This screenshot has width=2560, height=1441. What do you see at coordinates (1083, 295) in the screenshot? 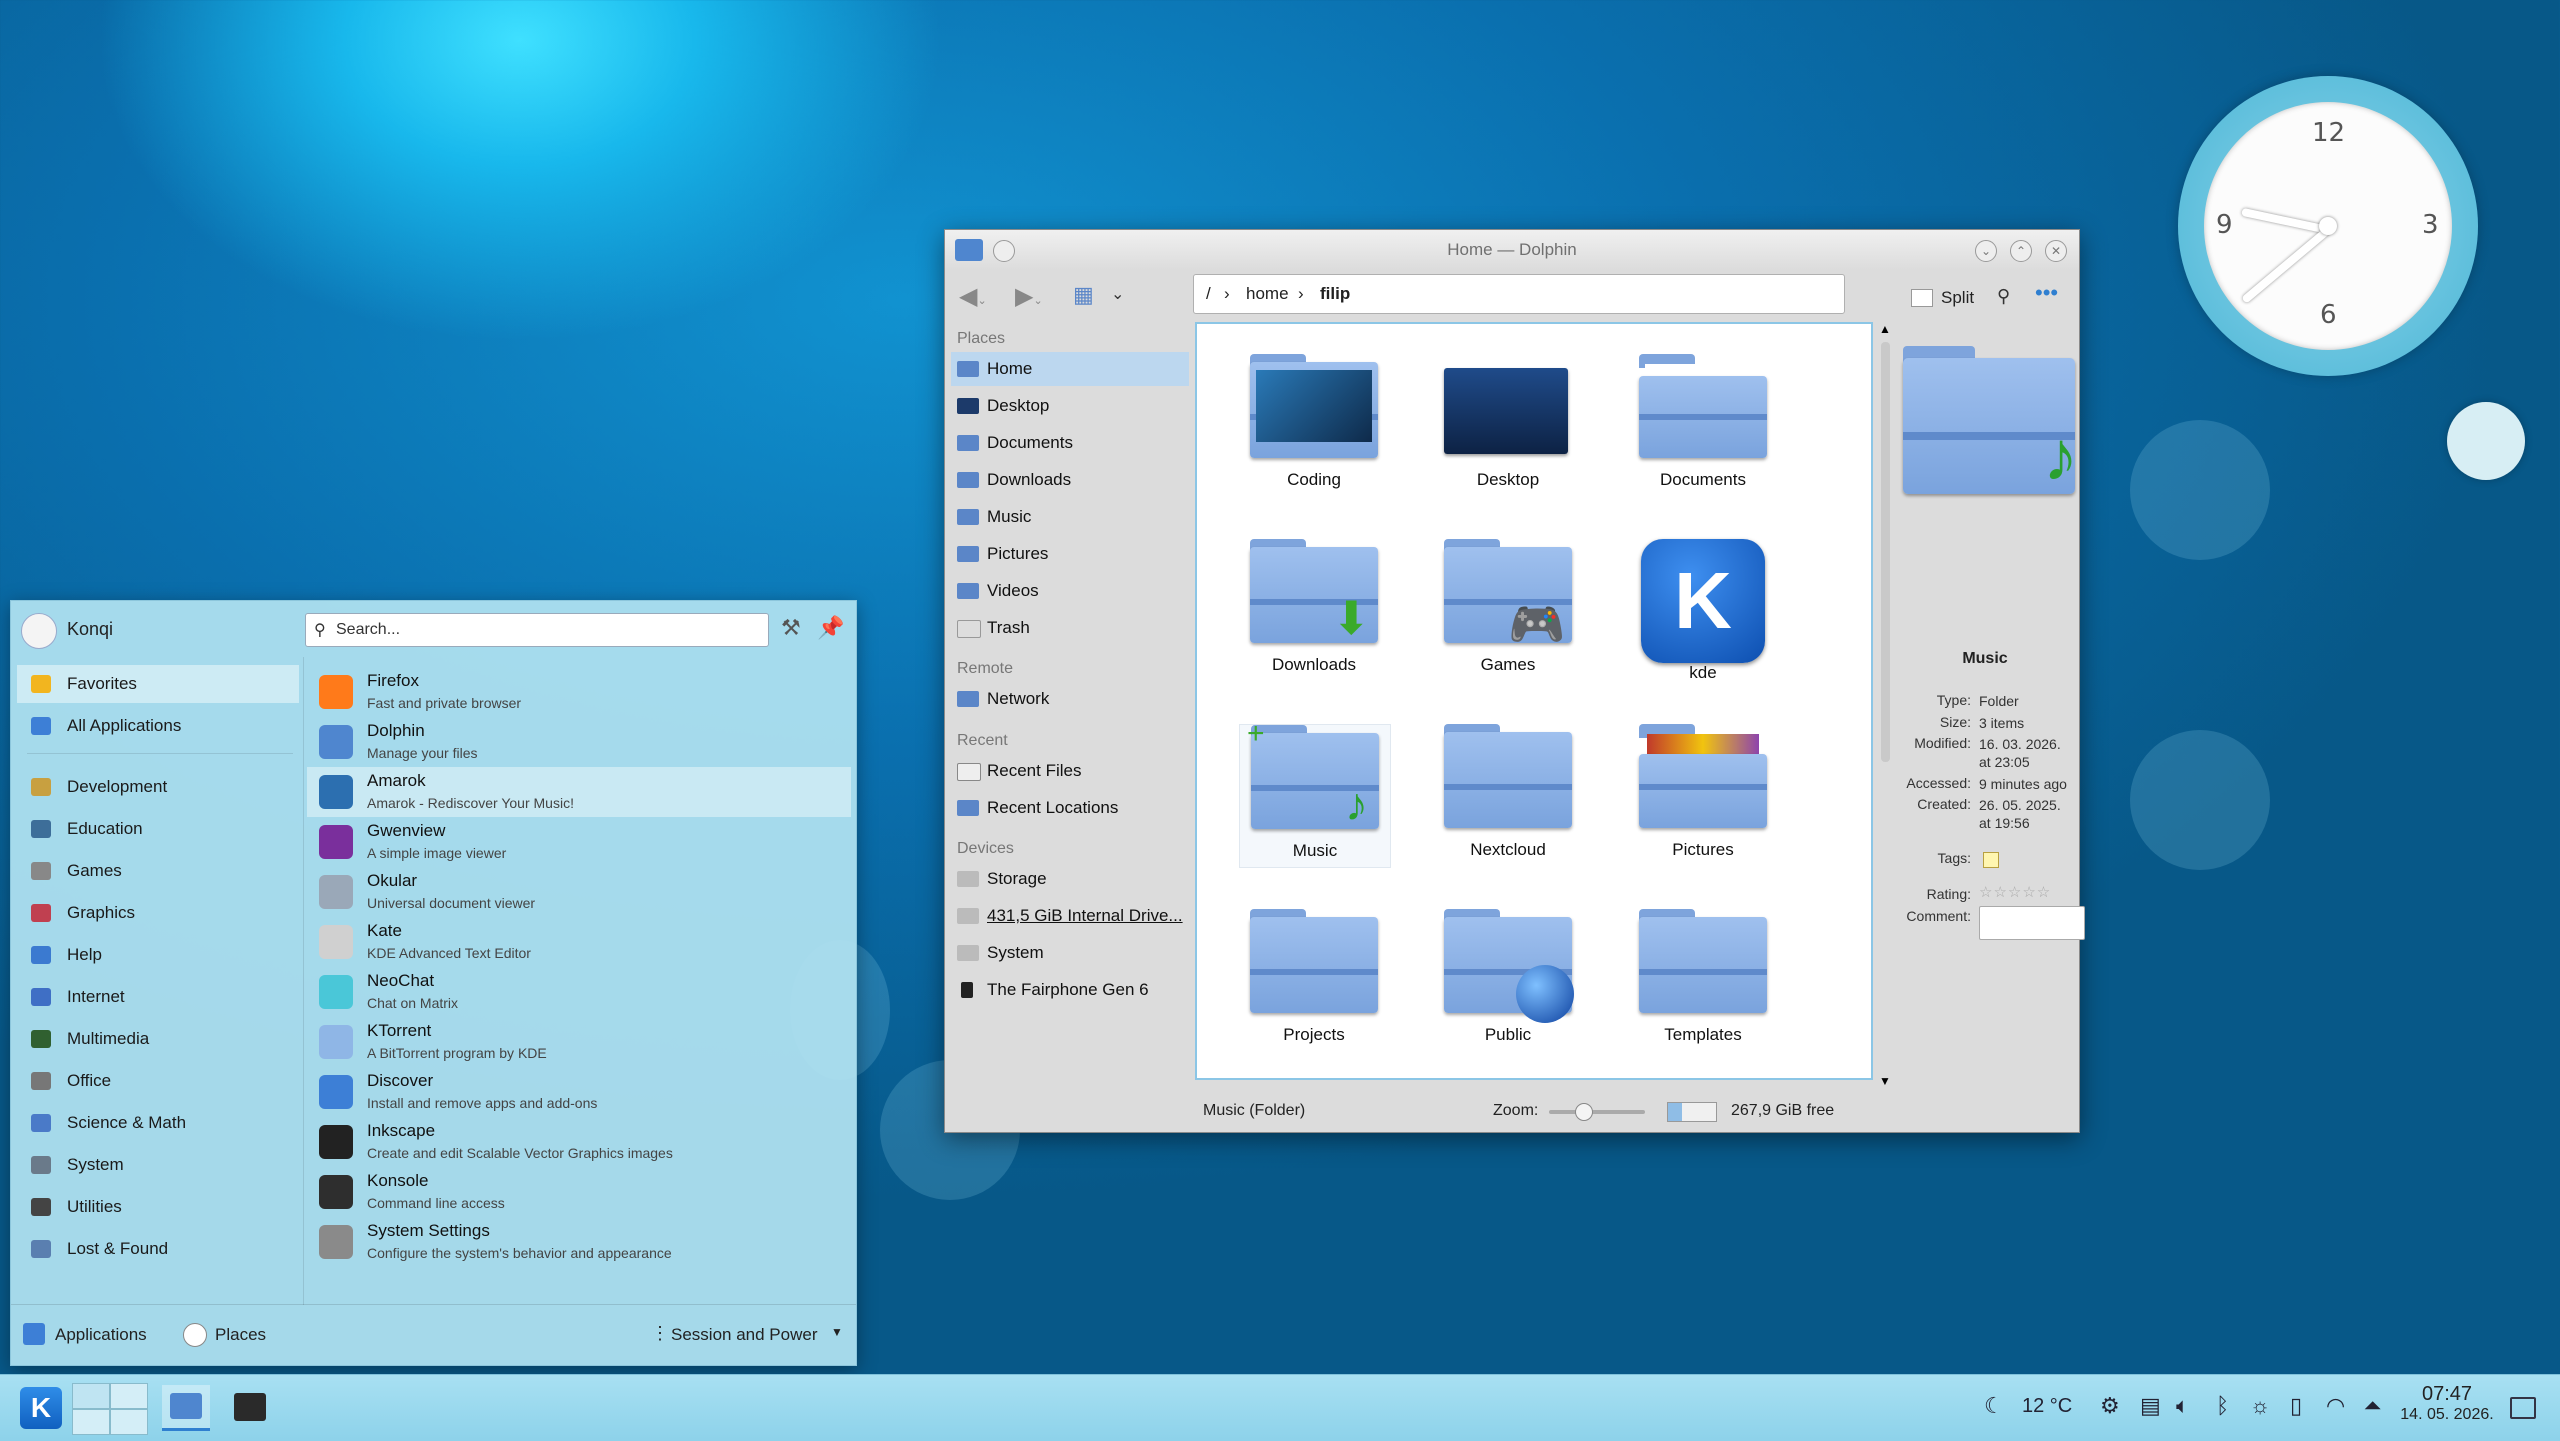
I see `view-mode-icon: ▦` at bounding box center [1083, 295].